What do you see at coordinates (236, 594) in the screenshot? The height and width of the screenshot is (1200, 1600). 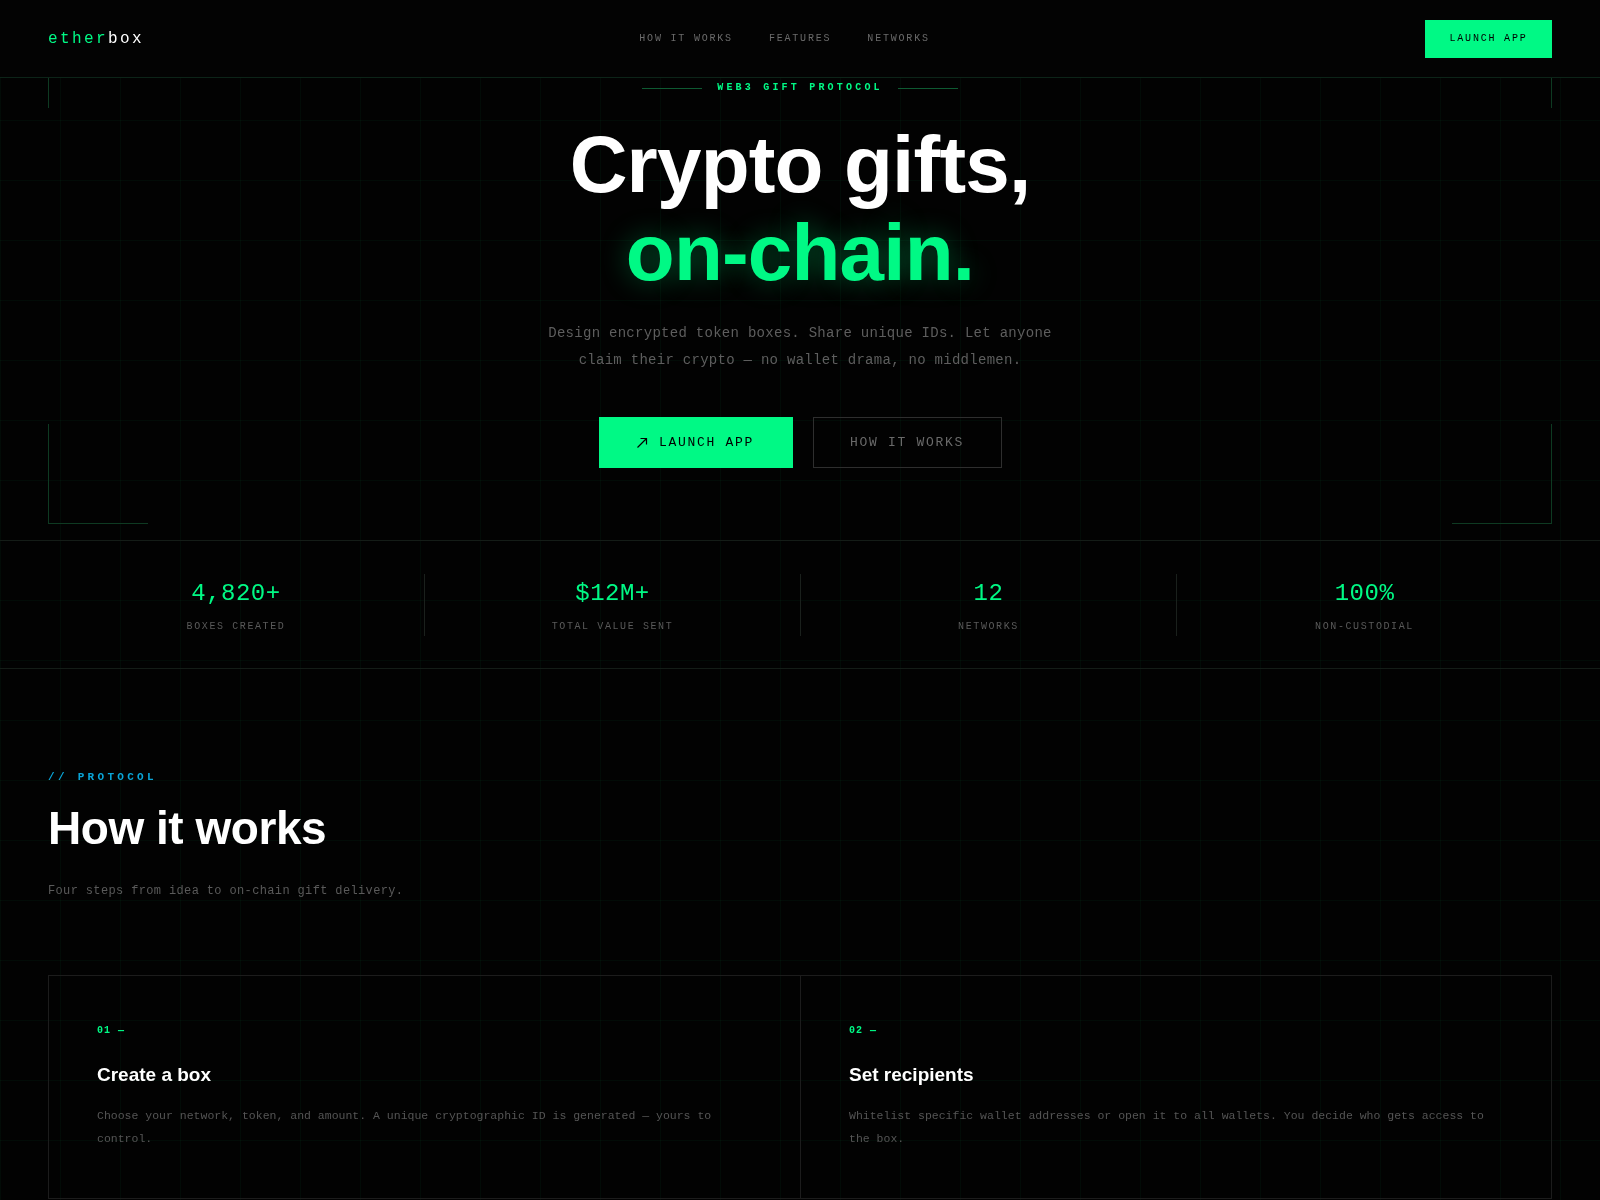 I see `stat-value: 4,820+` at bounding box center [236, 594].